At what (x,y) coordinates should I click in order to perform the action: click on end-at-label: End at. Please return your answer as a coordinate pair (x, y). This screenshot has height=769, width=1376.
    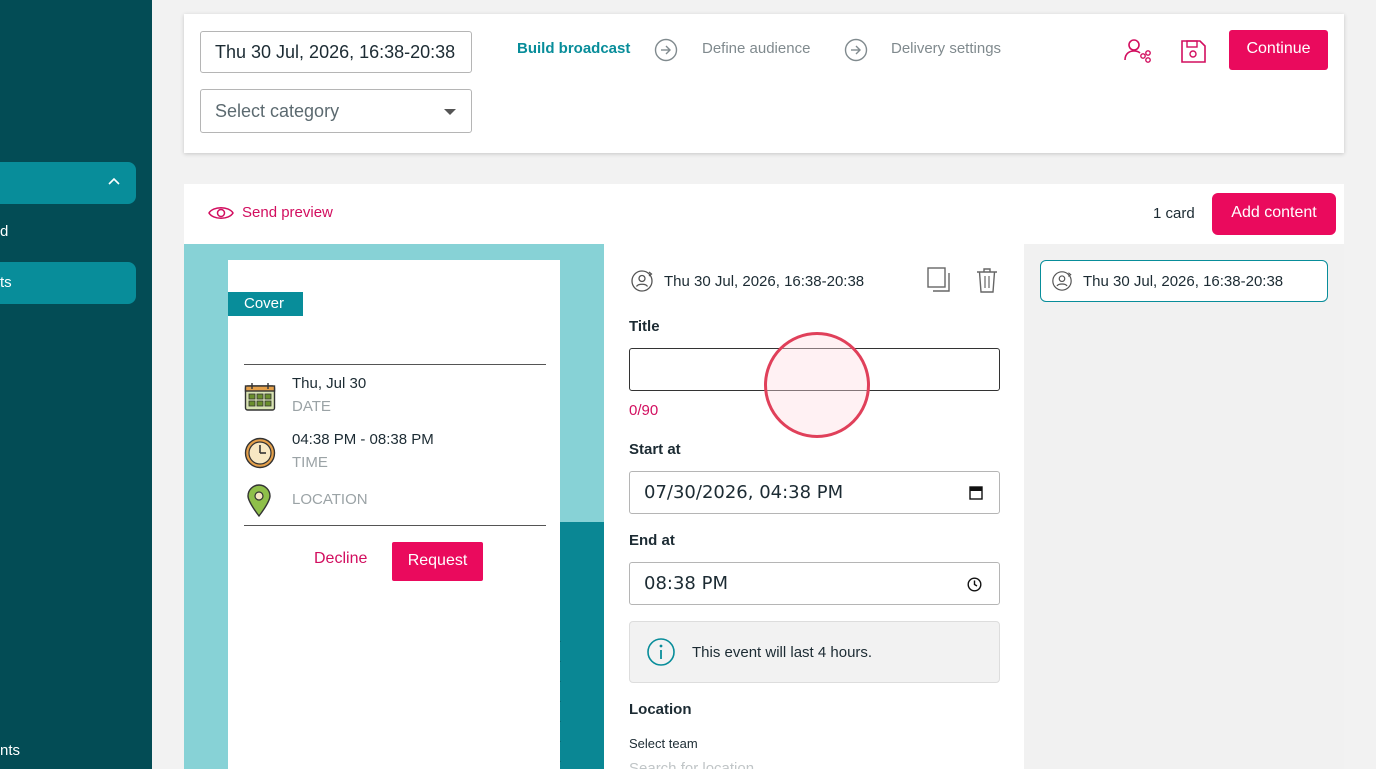
    Looking at the image, I should click on (652, 540).